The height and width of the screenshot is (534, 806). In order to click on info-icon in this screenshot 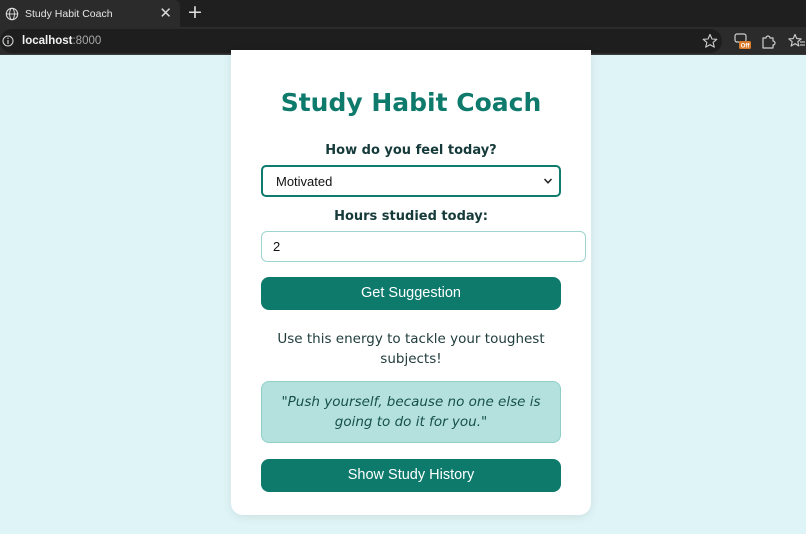, I will do `click(8, 41)`.